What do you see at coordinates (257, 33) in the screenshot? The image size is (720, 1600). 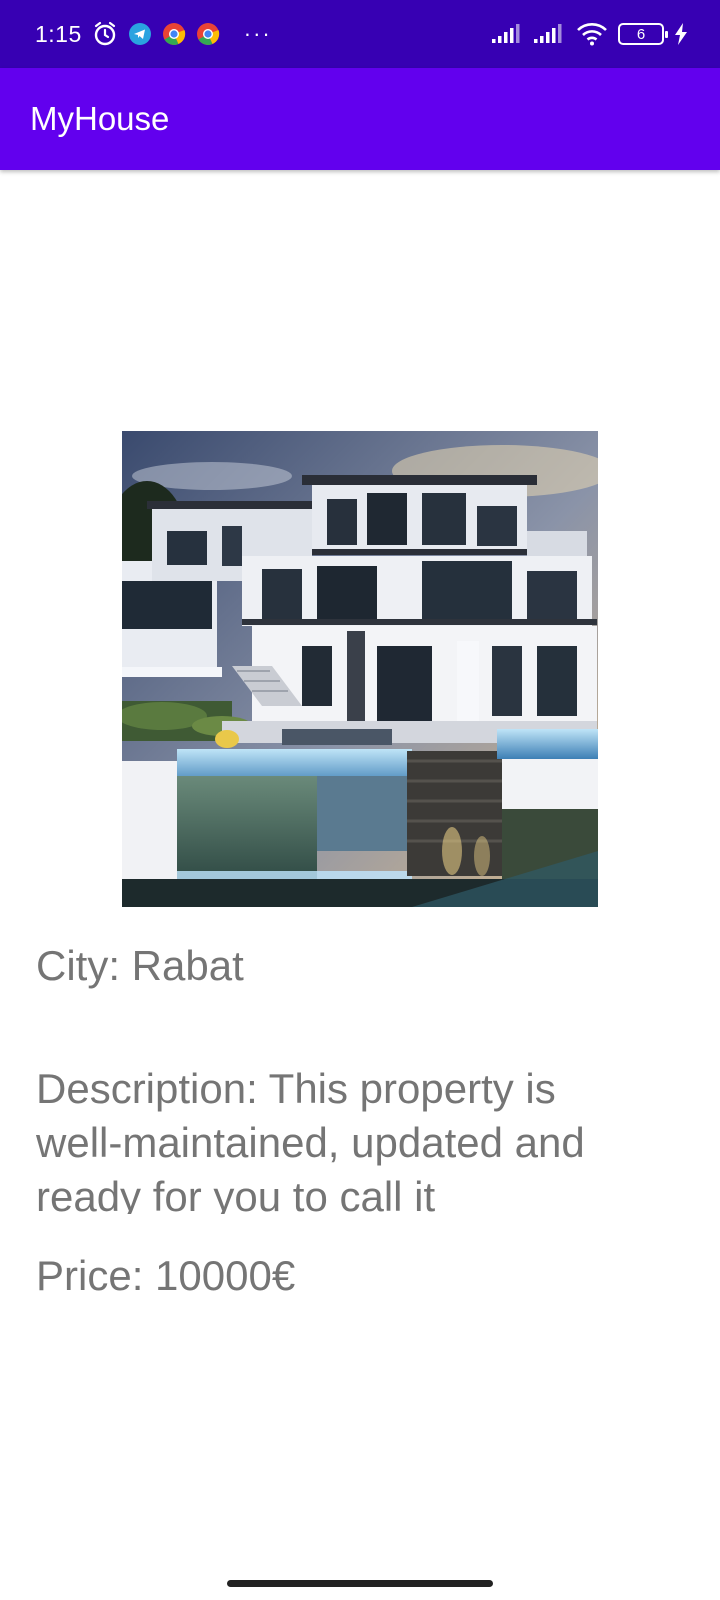 I see `more-notifications-indicator: ···` at bounding box center [257, 33].